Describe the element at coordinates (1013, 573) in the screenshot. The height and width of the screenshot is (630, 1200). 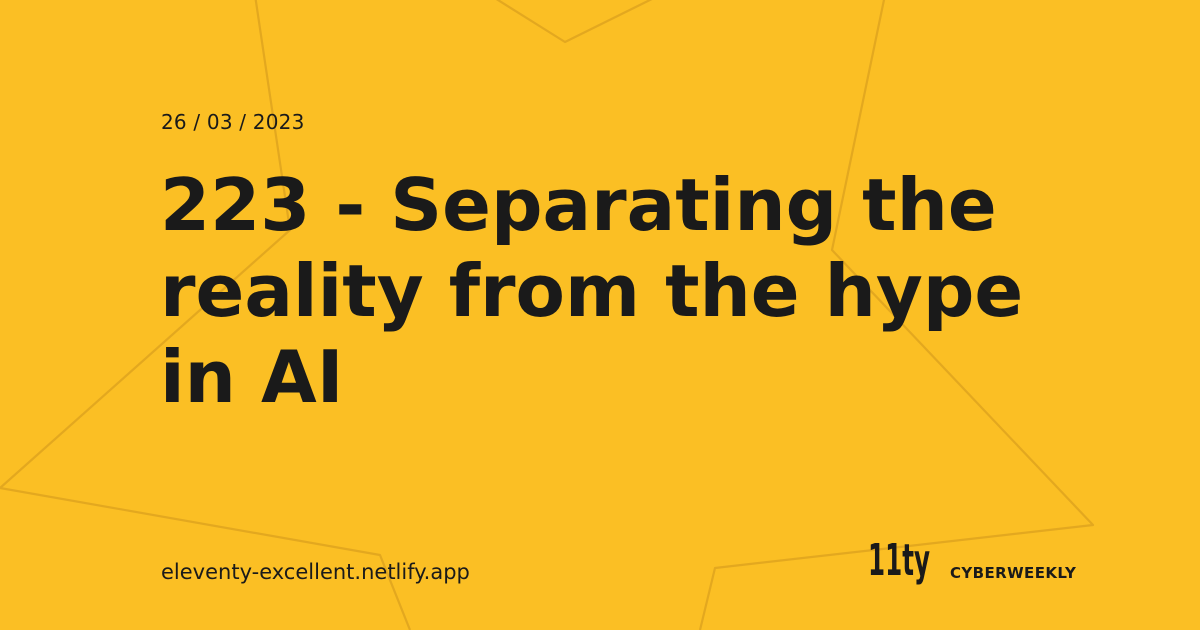
I see `brand-name: CYBERWEEKLY` at that location.